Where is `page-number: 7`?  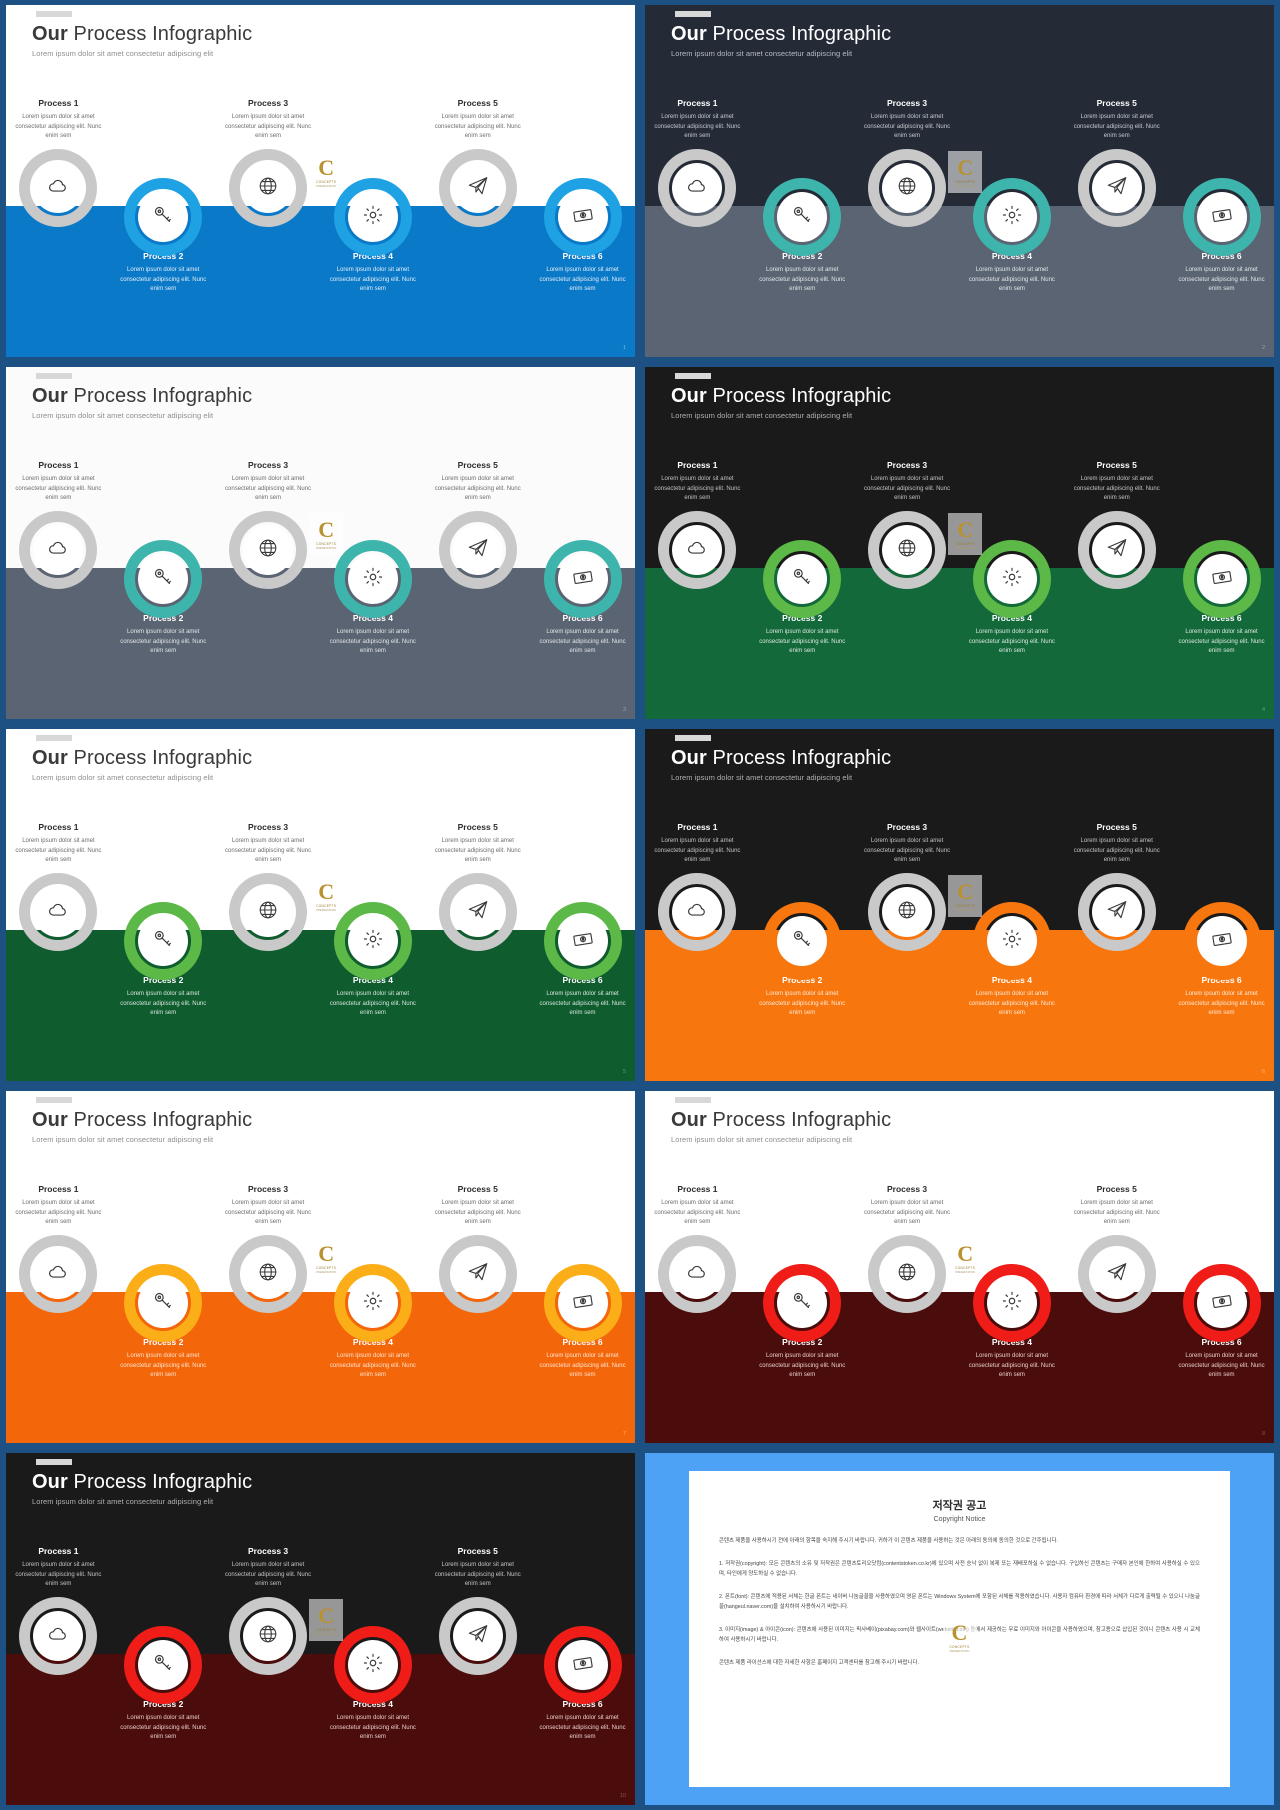
page-number: 7 is located at coordinates (624, 1434).